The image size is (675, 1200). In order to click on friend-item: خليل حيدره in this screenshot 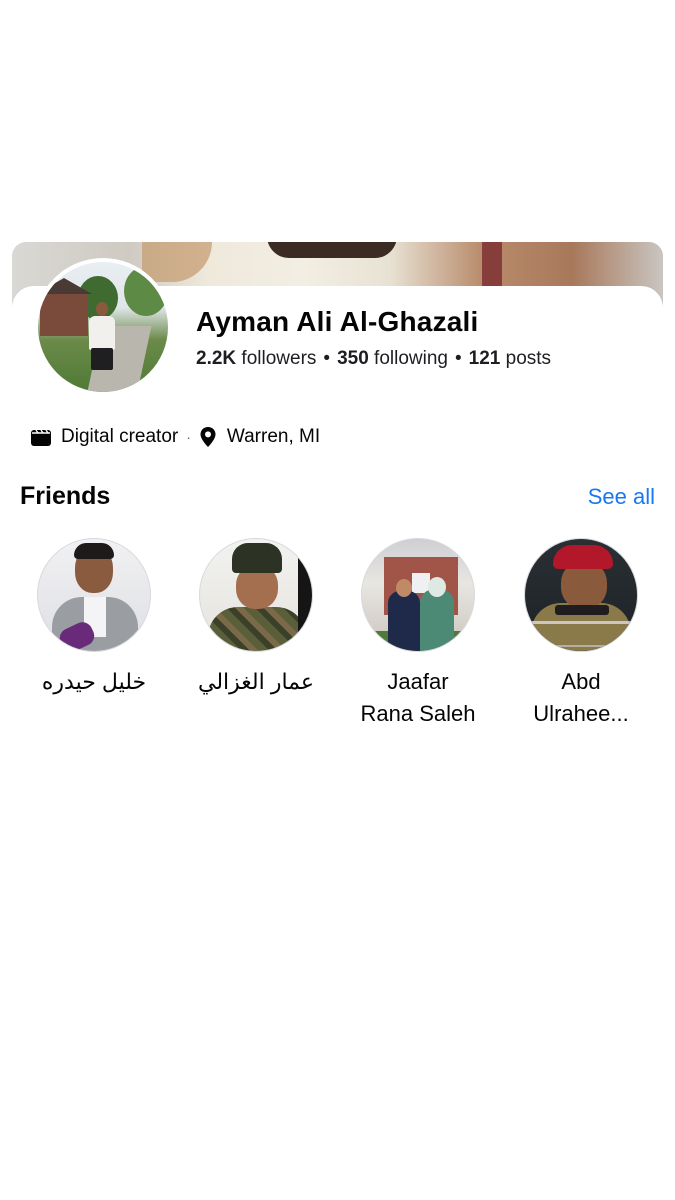, I will do `click(94, 618)`.